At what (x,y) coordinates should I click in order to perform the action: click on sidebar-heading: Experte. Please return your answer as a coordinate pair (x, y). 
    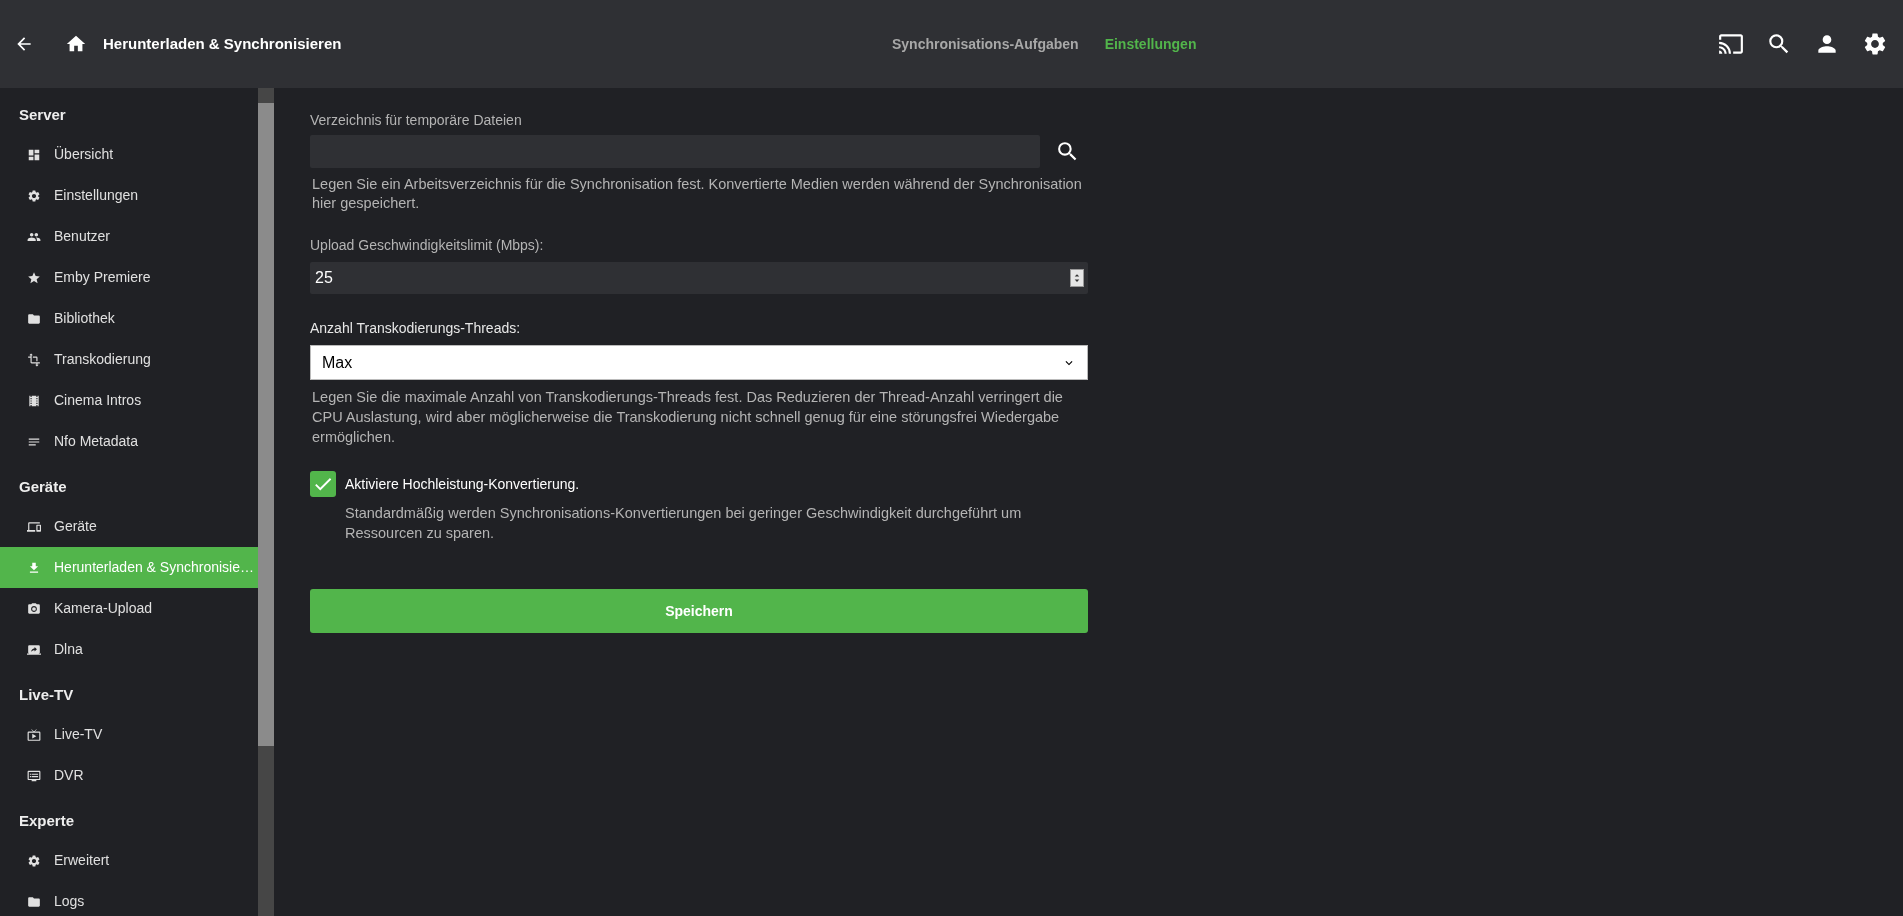
    Looking at the image, I should click on (47, 820).